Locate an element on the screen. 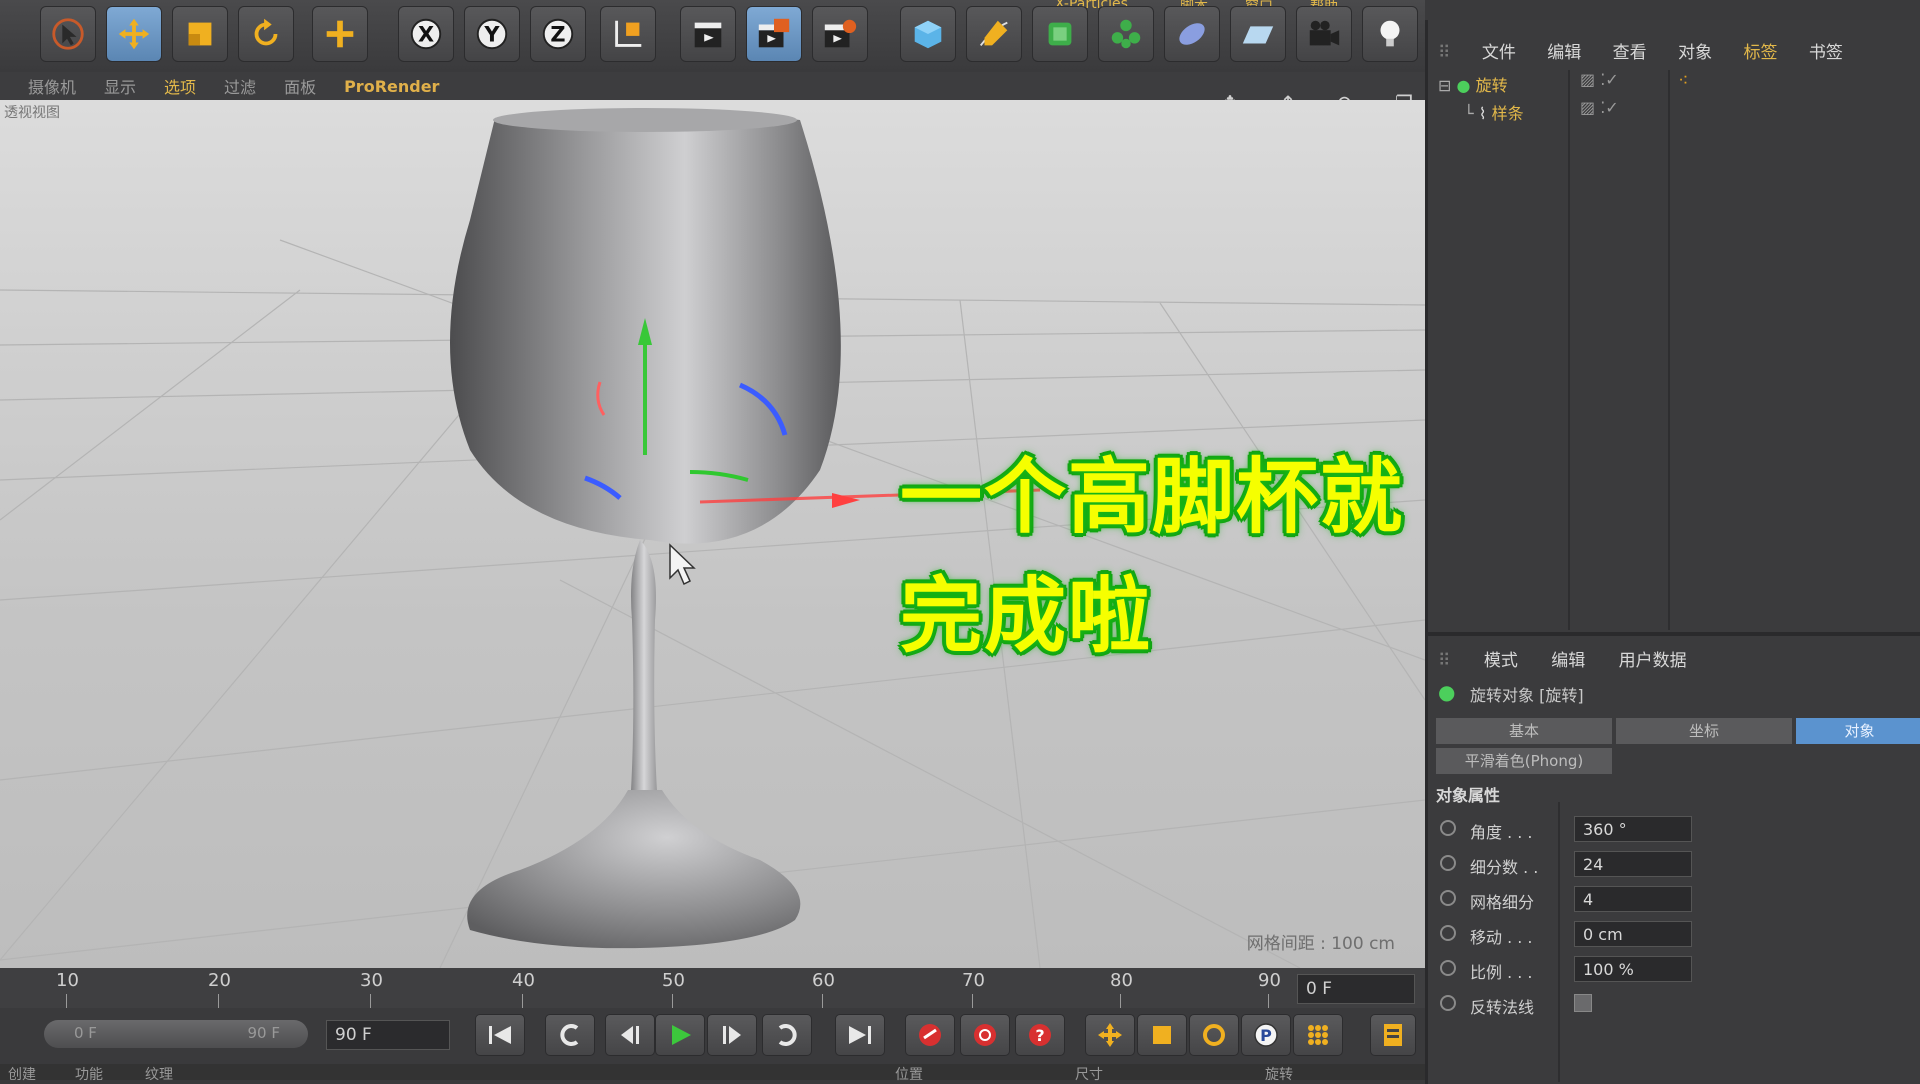 This screenshot has width=1920, height=1084. am-menu-user-data: 用户数据 is located at coordinates (1653, 661).